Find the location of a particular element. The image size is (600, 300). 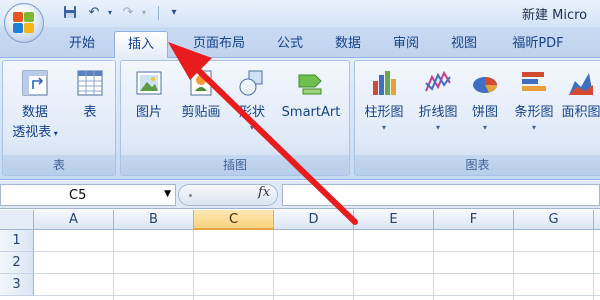

clip-art-button: 剪贴画 is located at coordinates (201, 95).